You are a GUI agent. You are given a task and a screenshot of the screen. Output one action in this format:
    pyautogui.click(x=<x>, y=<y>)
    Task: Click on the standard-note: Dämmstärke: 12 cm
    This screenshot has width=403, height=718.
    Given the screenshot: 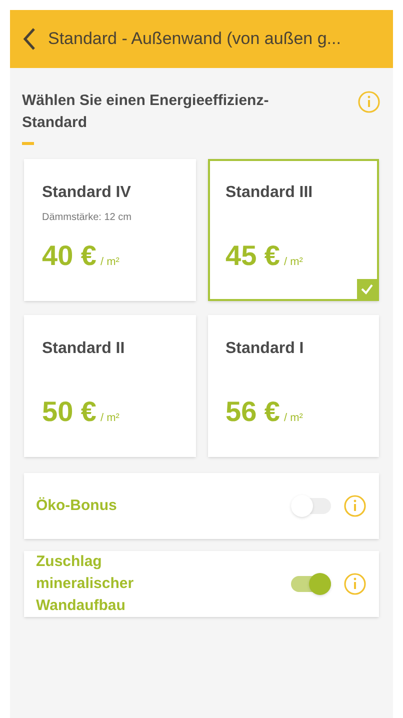 What is the action you would take?
    pyautogui.click(x=87, y=218)
    